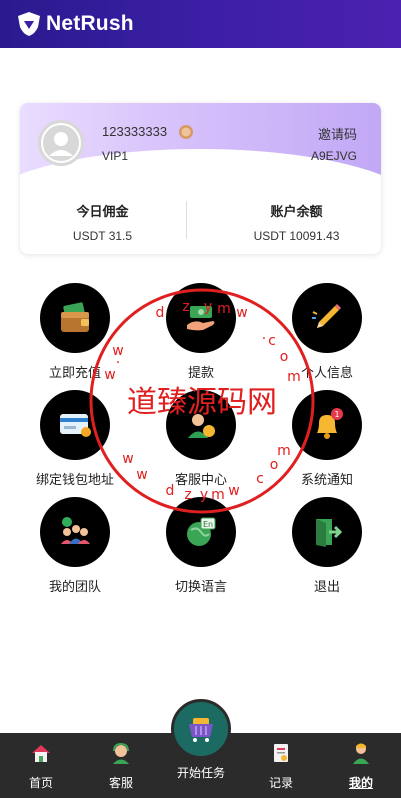 The width and height of the screenshot is (401, 798). I want to click on menu-label: 退出, so click(326, 586).